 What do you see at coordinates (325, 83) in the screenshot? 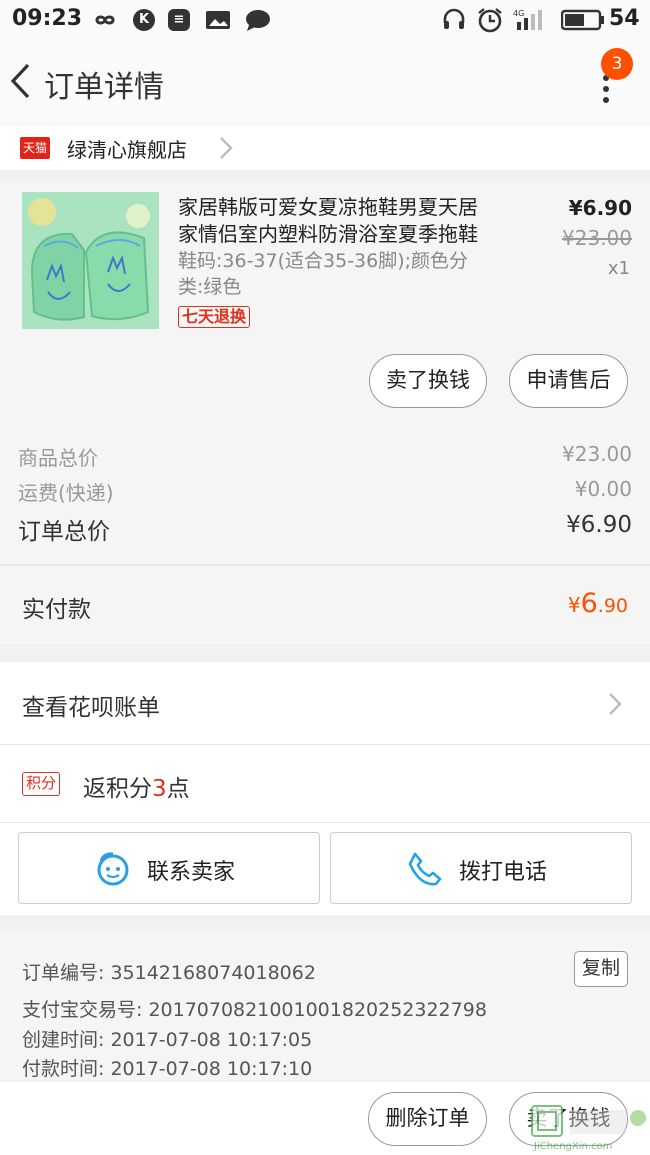
I see `nav-header: 订单详情 3` at bounding box center [325, 83].